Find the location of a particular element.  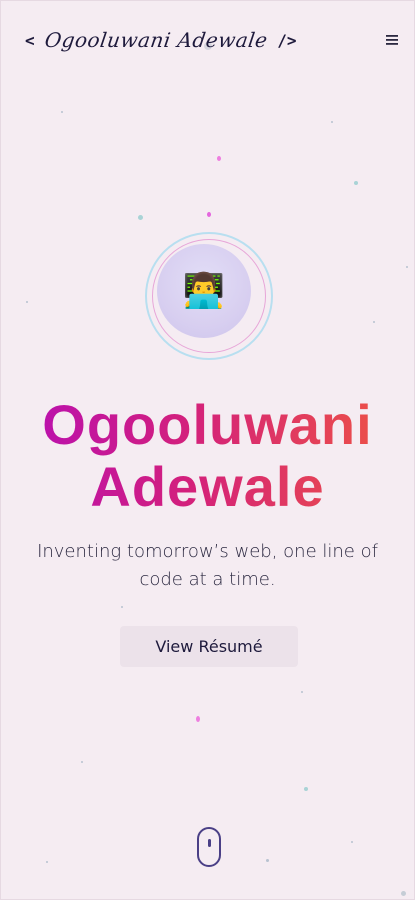

logo-signature: Ogooluwani Adewale is located at coordinates (155, 40).